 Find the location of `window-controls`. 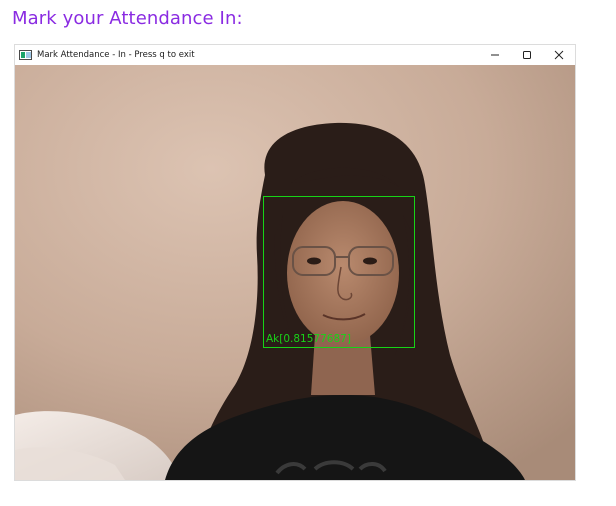

window-controls is located at coordinates (527, 55).